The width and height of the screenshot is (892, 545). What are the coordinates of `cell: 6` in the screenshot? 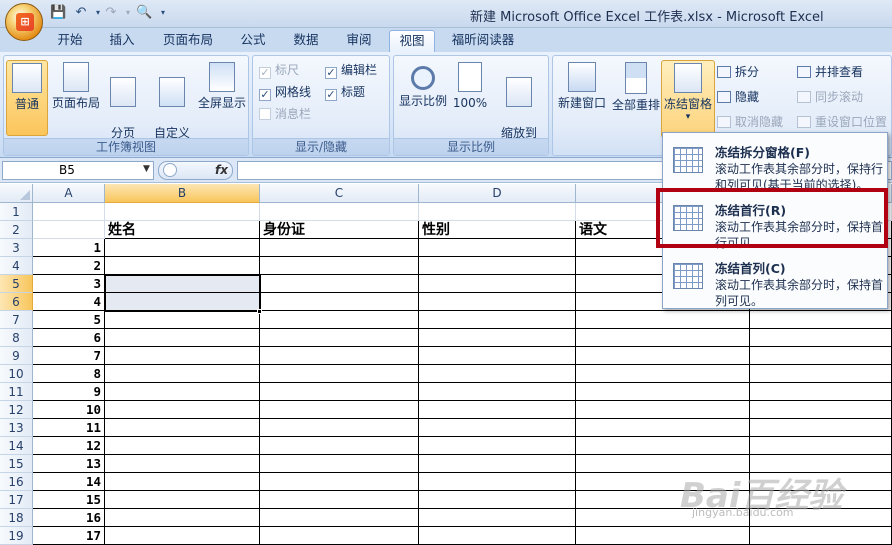 It's located at (69, 338).